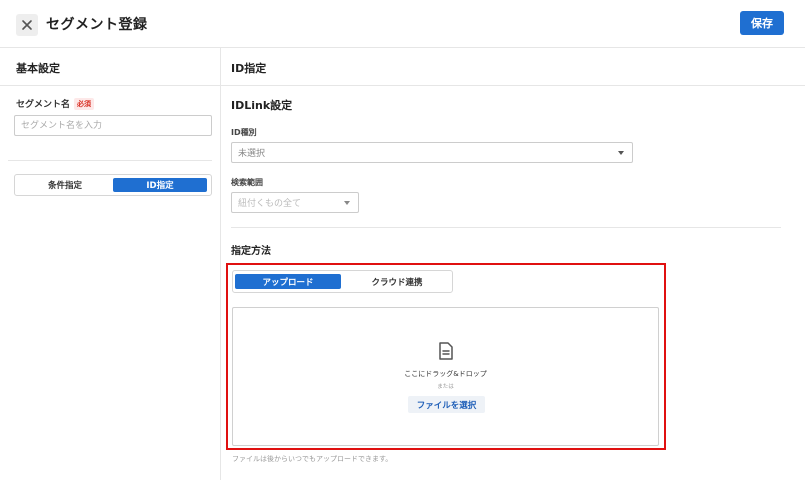  What do you see at coordinates (251, 251) in the screenshot?
I see `method-title: 指定方法` at bounding box center [251, 251].